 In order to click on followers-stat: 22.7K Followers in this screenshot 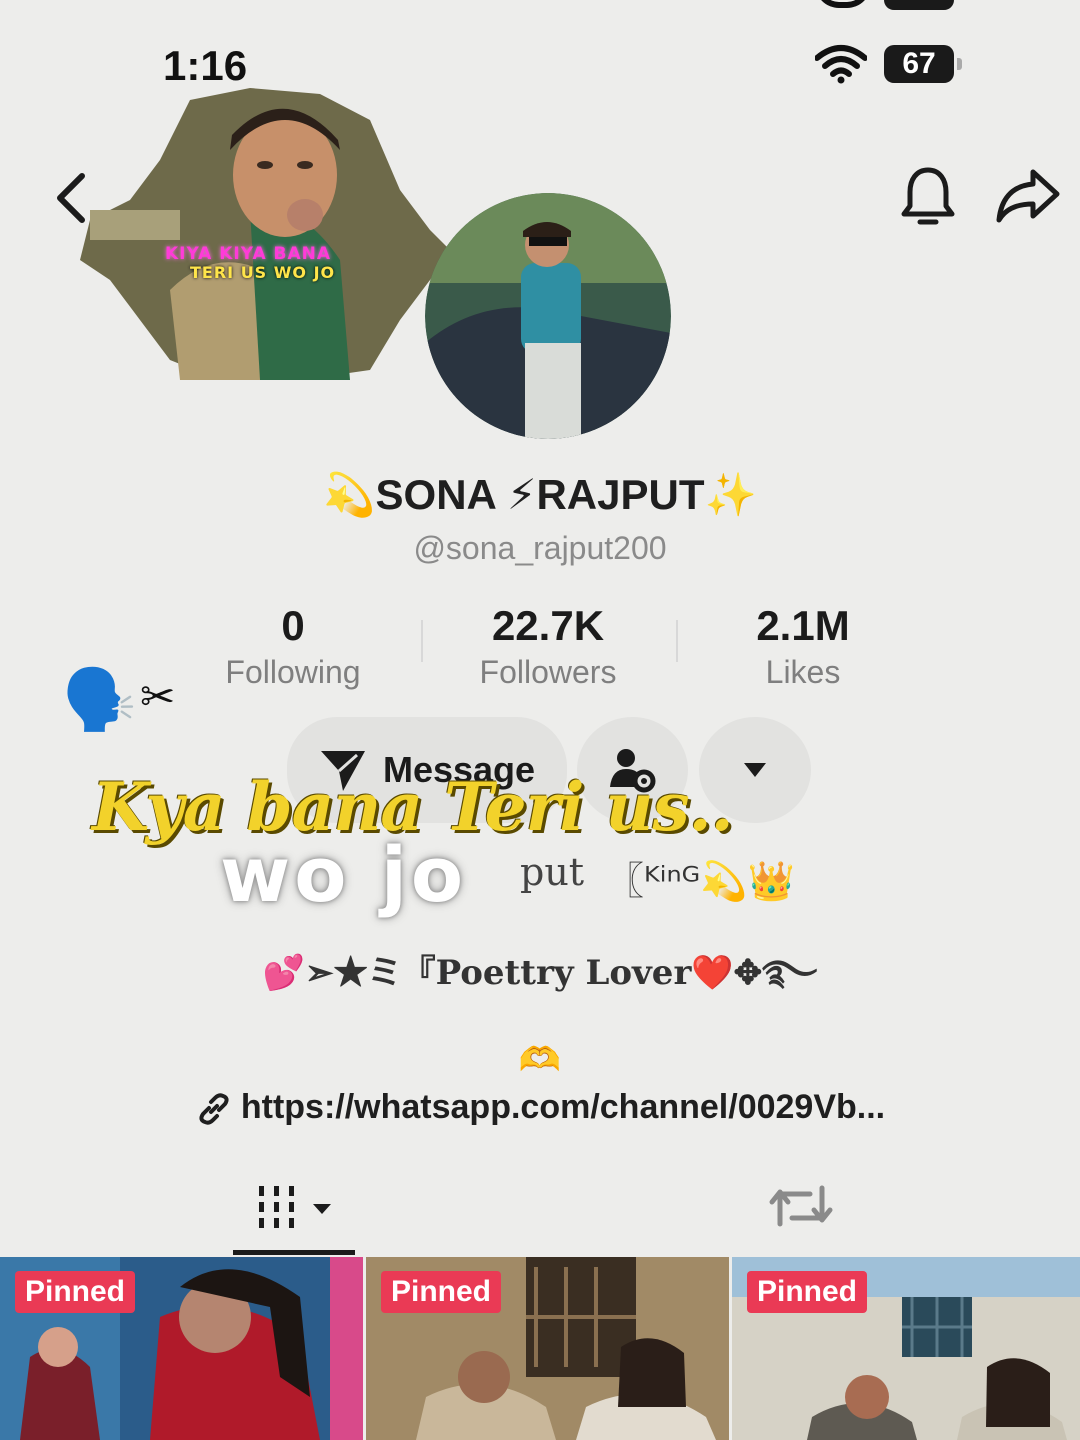, I will do `click(548, 646)`.